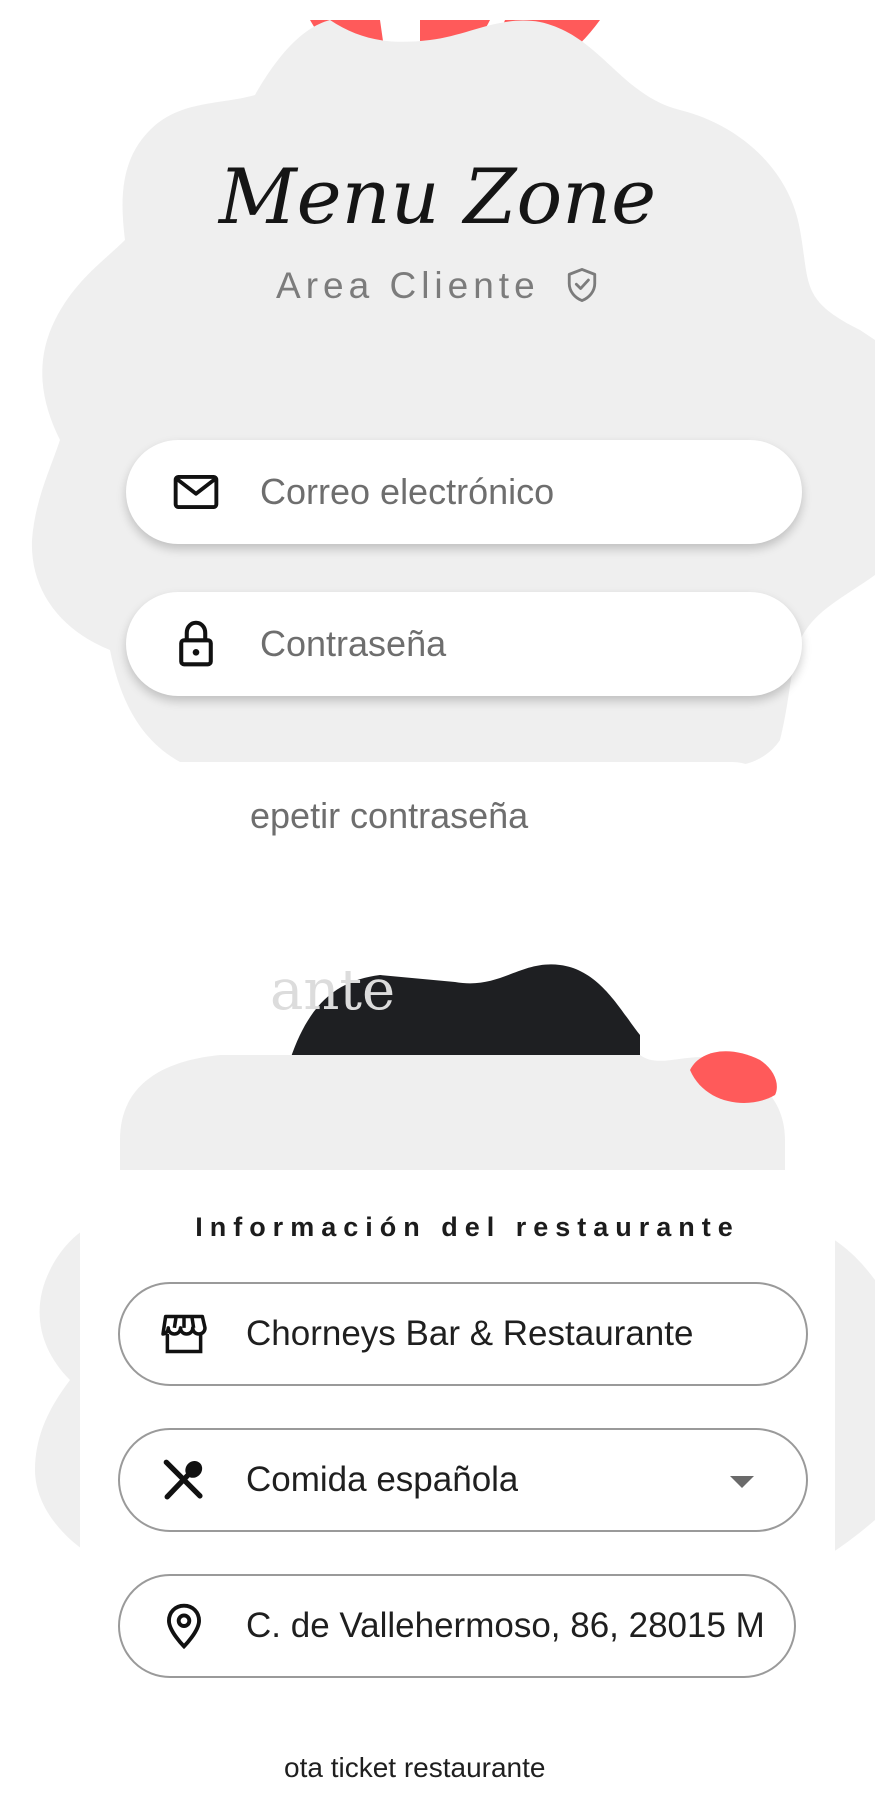 The height and width of the screenshot is (1800, 875). What do you see at coordinates (505, 1625) in the screenshot?
I see `address-value: C. de Vallehermoso, 86, 28015 M` at bounding box center [505, 1625].